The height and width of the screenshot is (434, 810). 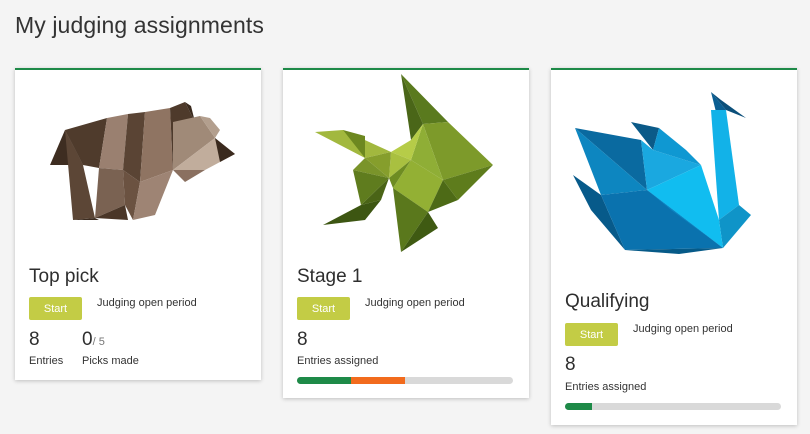 What do you see at coordinates (378, 380) in the screenshot?
I see `progress-in-progress-segment` at bounding box center [378, 380].